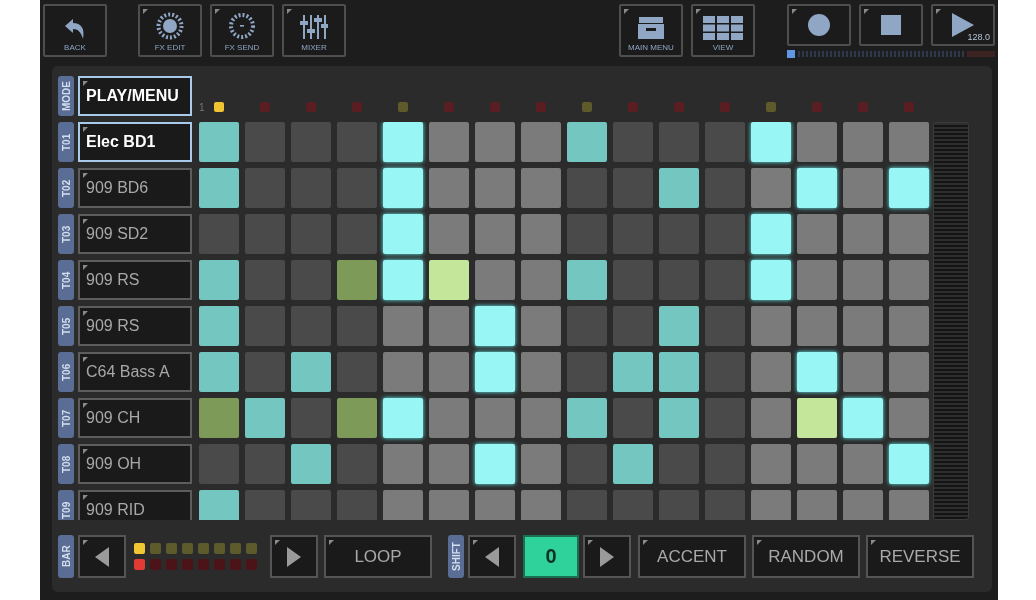  I want to click on toolbar-button: FX SEND, so click(242, 30).